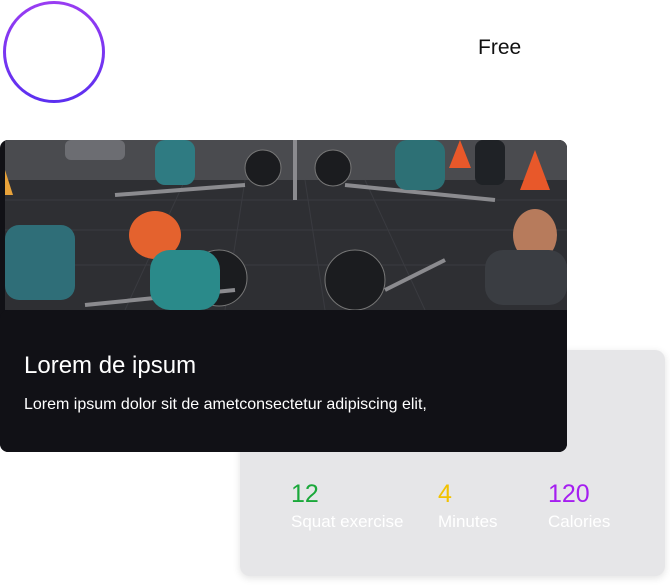  Describe the element at coordinates (54, 52) in the screenshot. I see `avatar` at that location.